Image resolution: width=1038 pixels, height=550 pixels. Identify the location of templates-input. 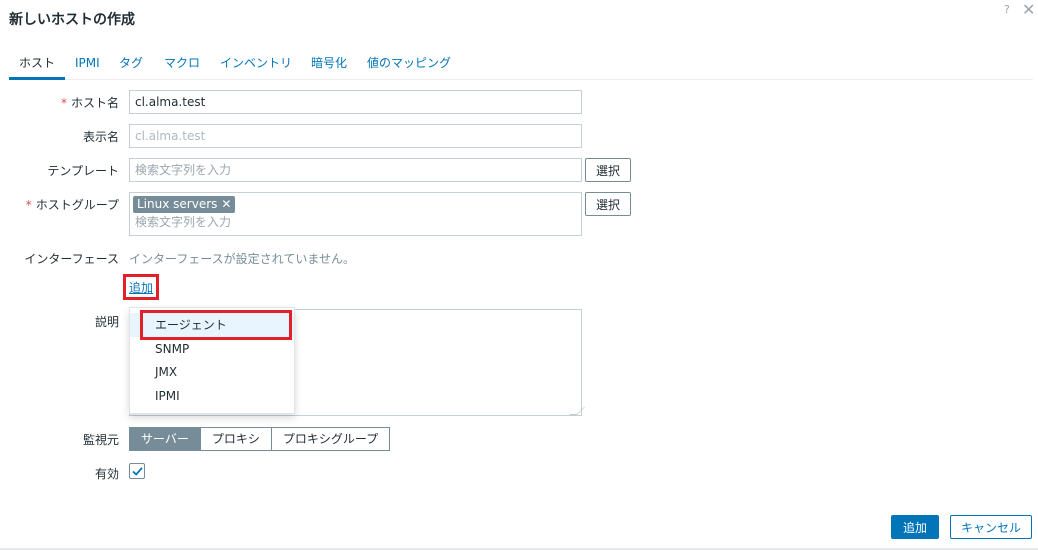
(355, 170).